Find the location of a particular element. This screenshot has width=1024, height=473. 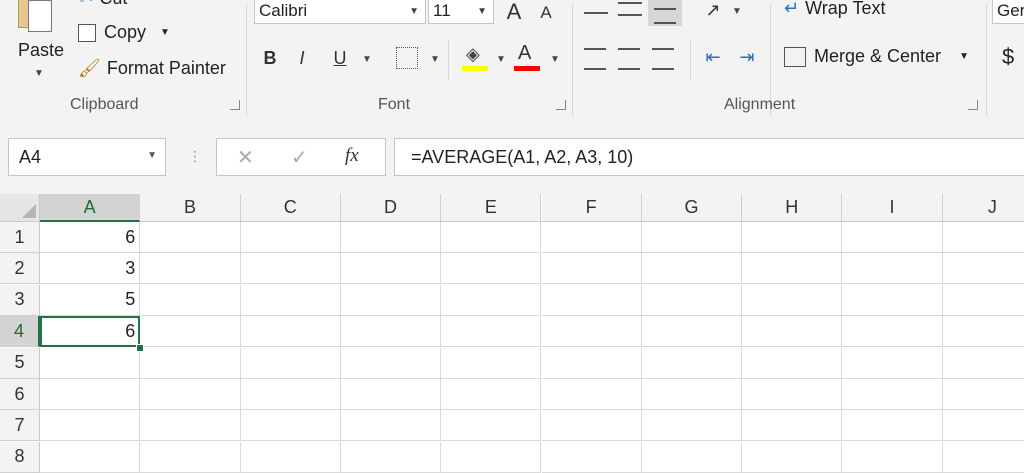

wrap-text-button: ↵ Wrap Text is located at coordinates (834, 9).